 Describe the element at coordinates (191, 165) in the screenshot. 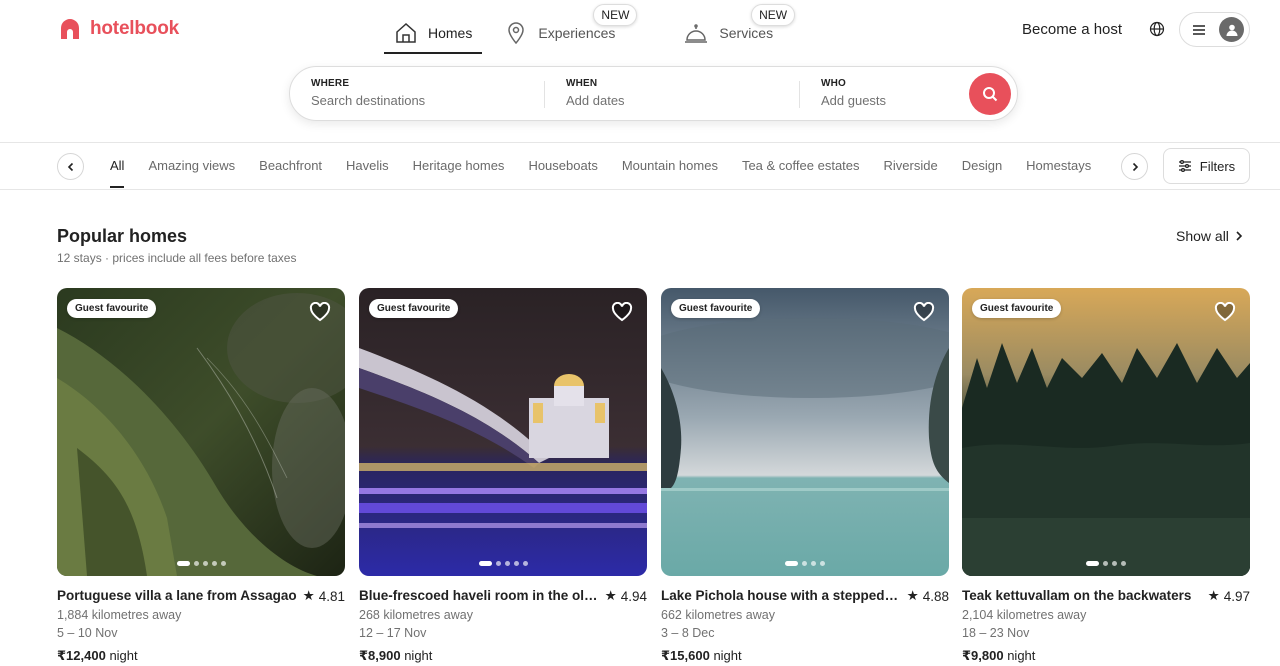

I see `category-amazing-views: Amazing views` at that location.